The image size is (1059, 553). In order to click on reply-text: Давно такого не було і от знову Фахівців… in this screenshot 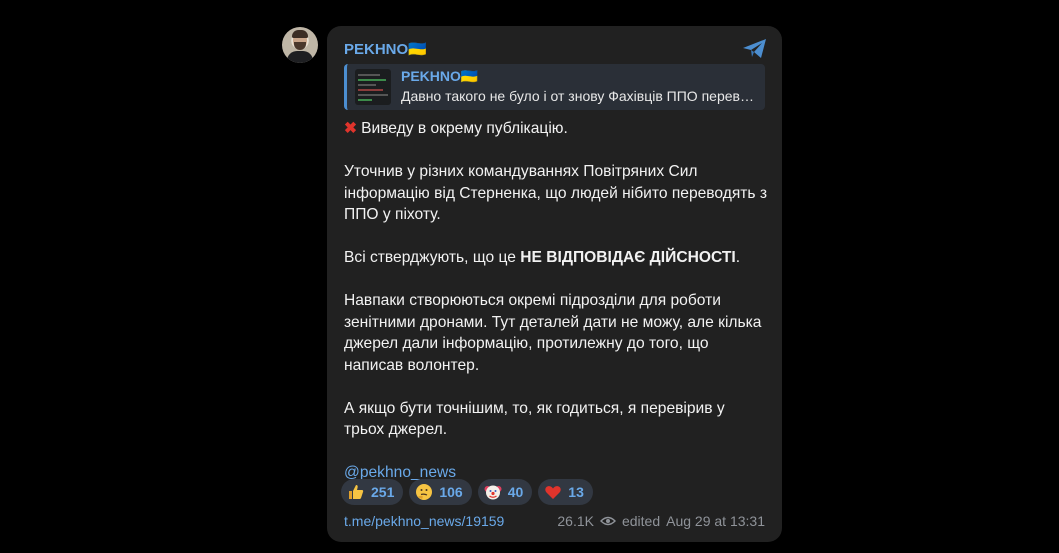, I will do `click(577, 96)`.